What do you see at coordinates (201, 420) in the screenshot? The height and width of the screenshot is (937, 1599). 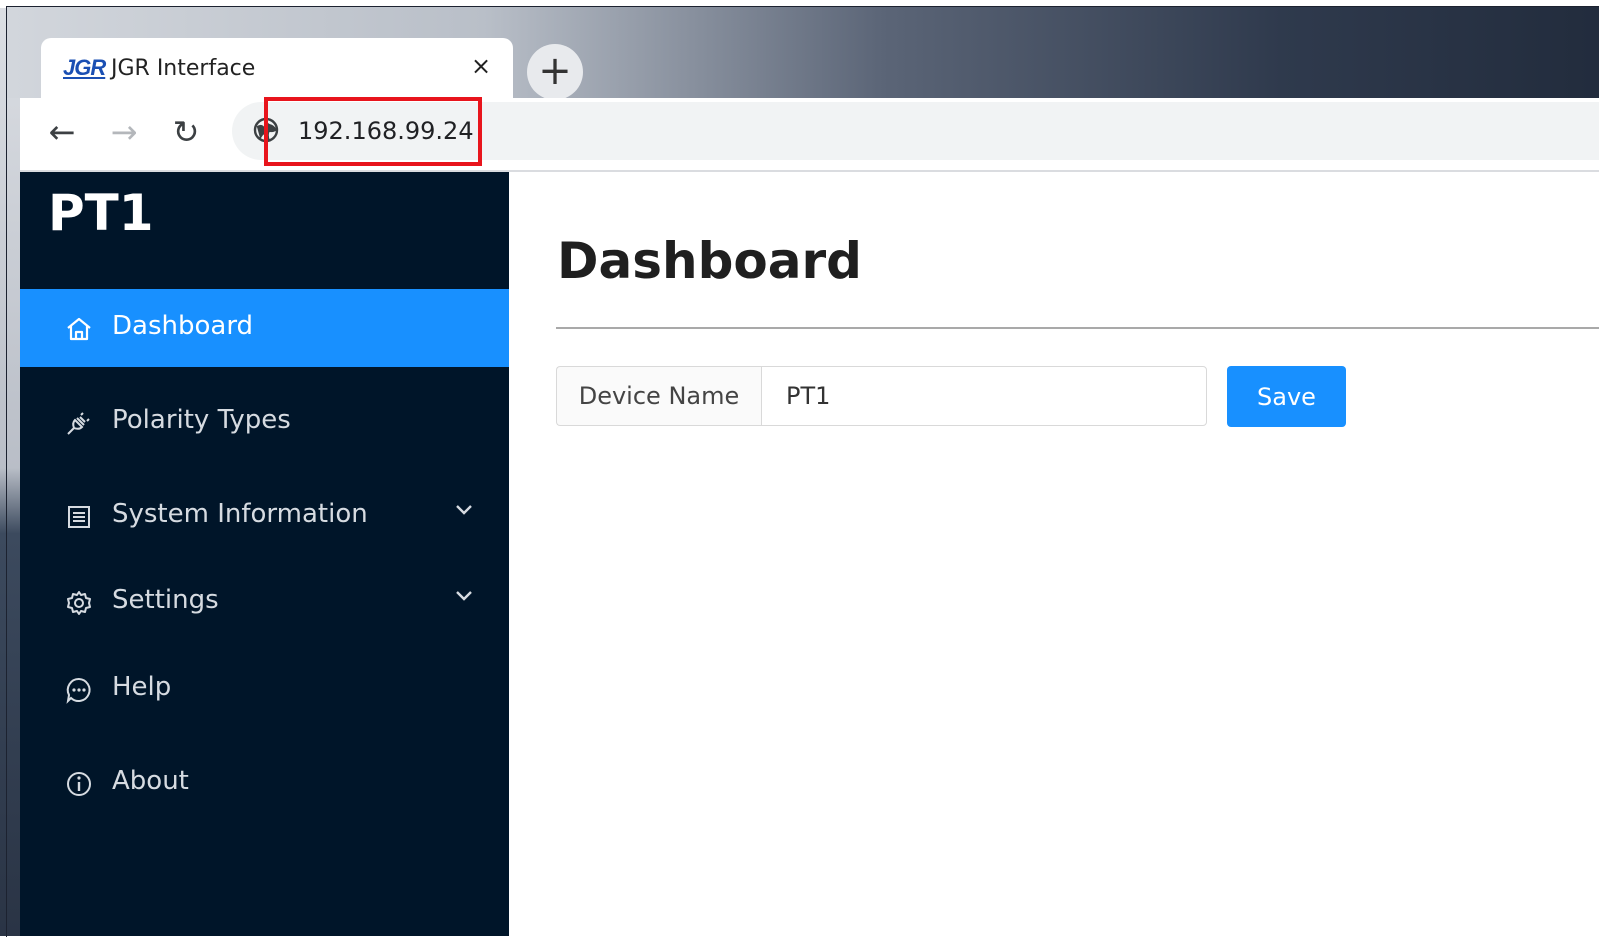 I see `sidebar-item-label: Polarity Types` at bounding box center [201, 420].